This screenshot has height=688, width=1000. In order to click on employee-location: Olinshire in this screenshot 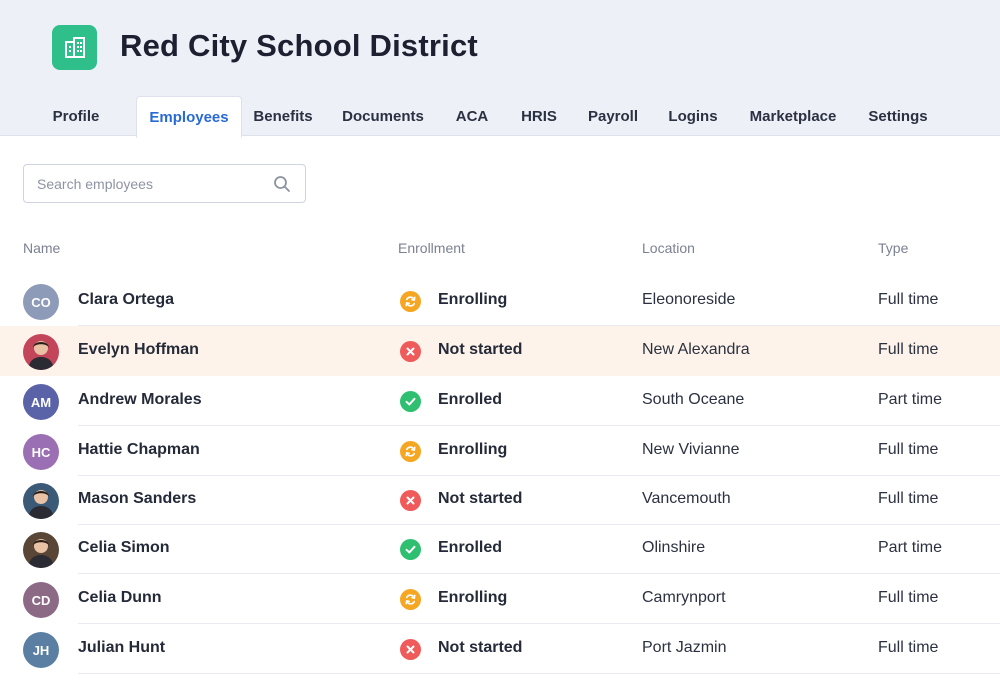, I will do `click(674, 547)`.